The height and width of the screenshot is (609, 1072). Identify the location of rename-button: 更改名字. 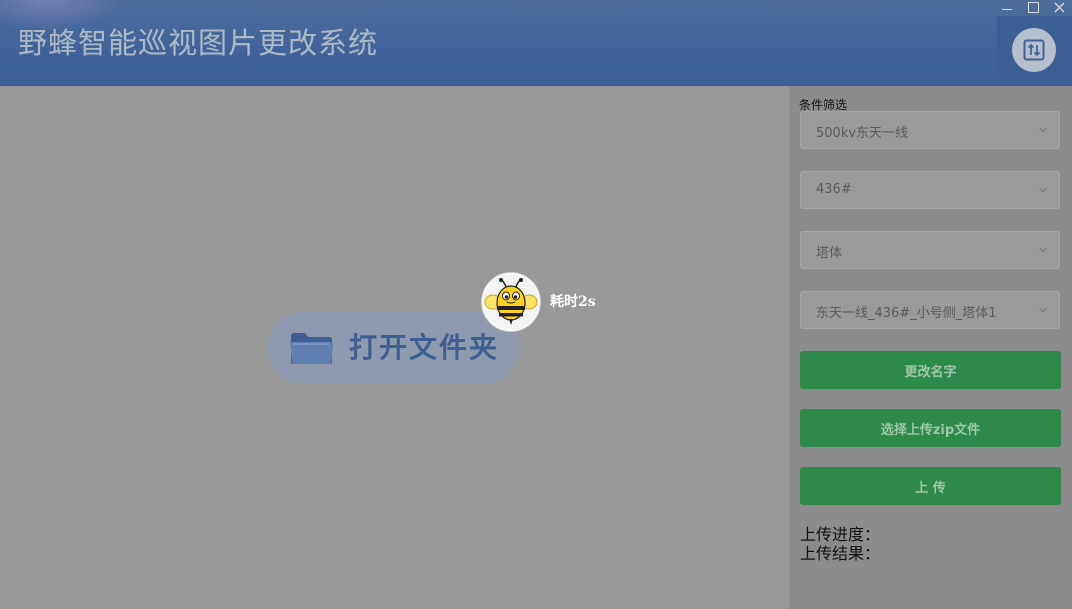
(930, 370).